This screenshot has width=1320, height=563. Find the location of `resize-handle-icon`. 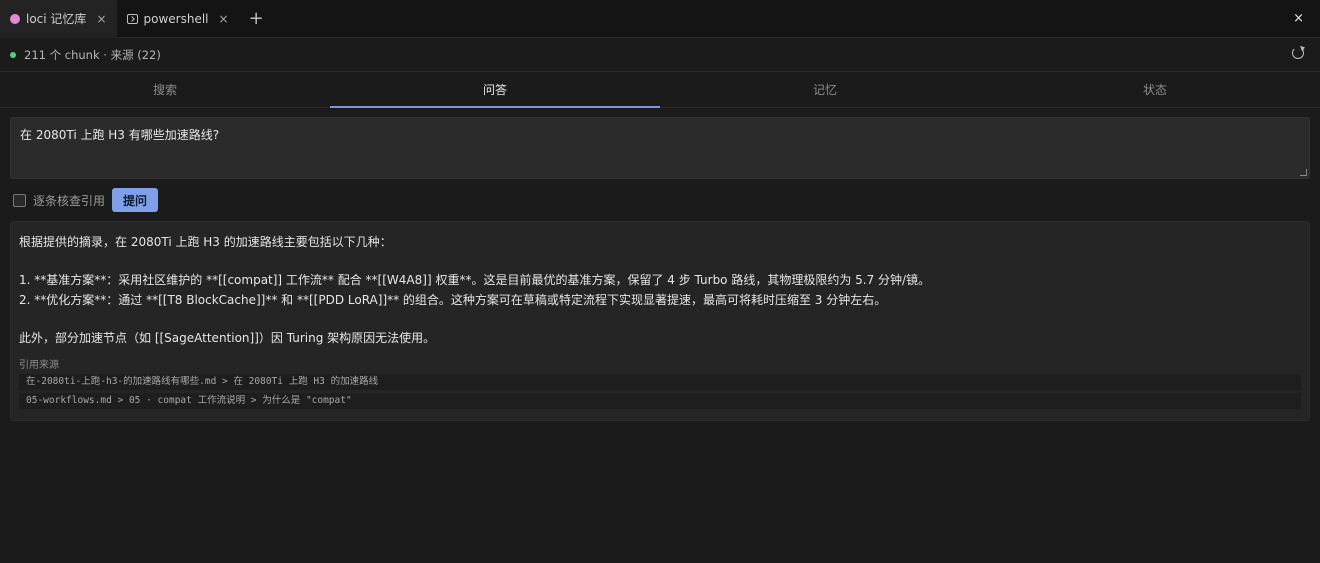

resize-handle-icon is located at coordinates (1303, 172).